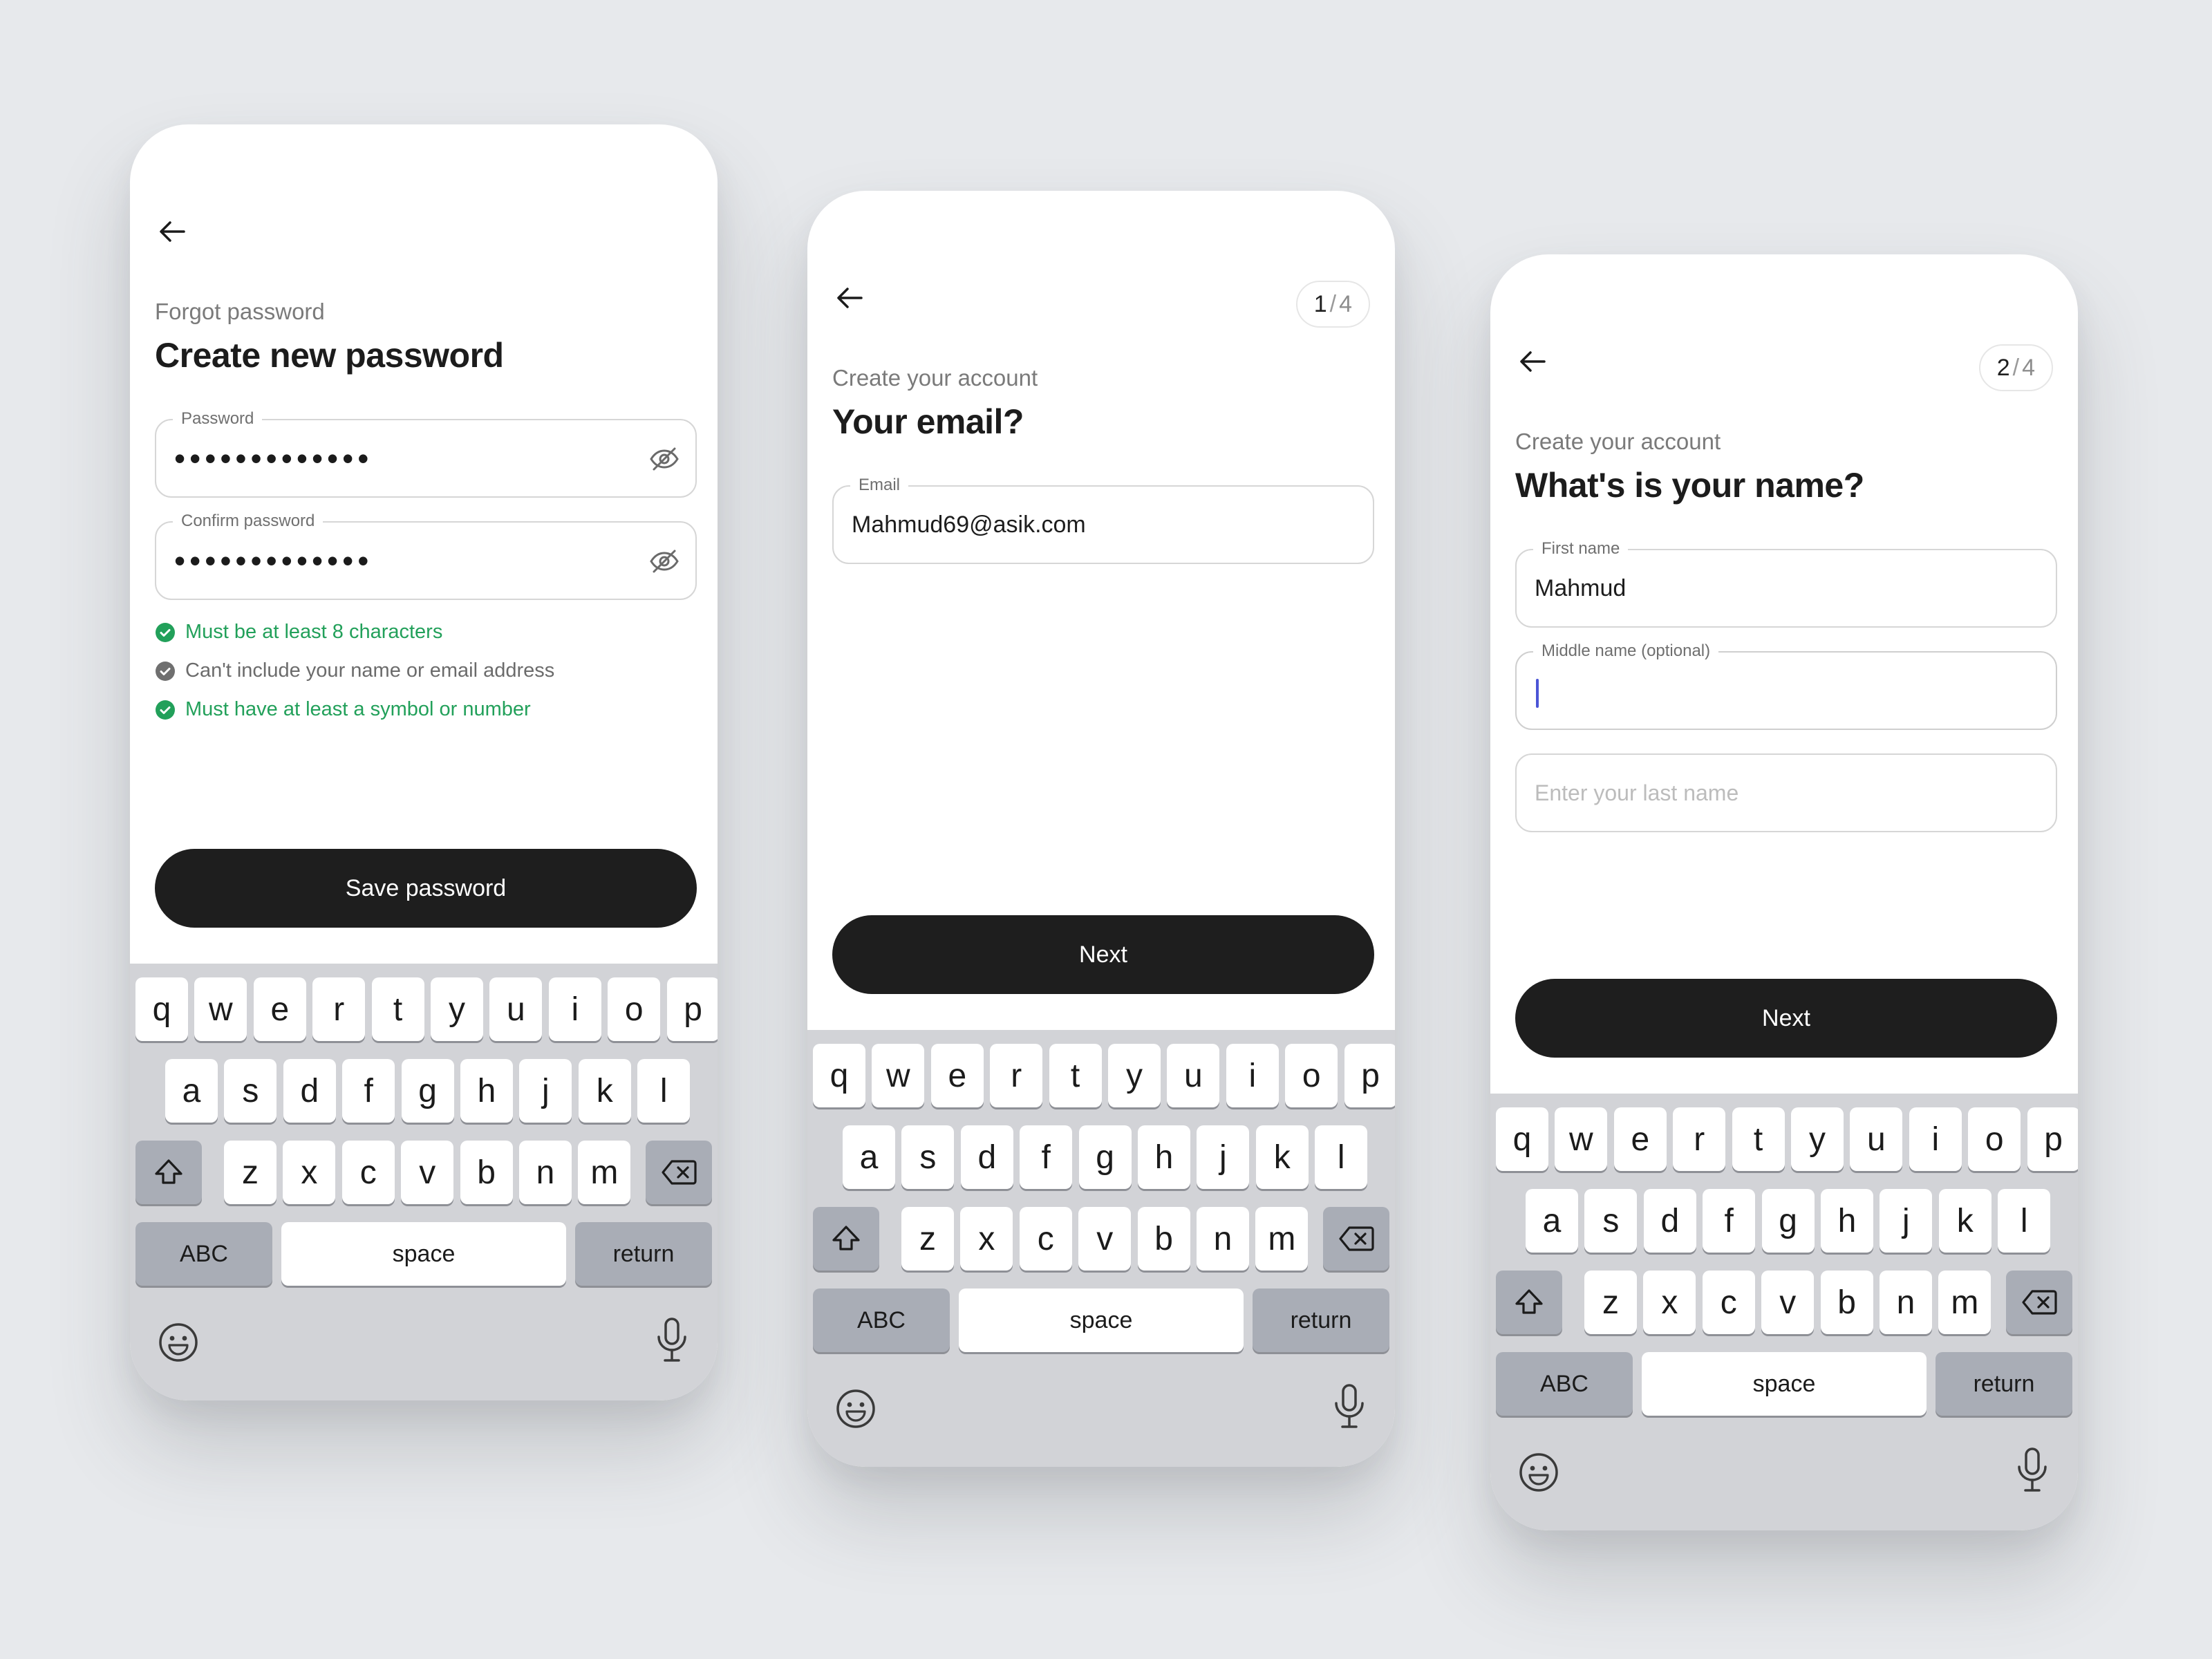 The image size is (2212, 1659). What do you see at coordinates (426, 889) in the screenshot?
I see `save-password-button: Save password` at bounding box center [426, 889].